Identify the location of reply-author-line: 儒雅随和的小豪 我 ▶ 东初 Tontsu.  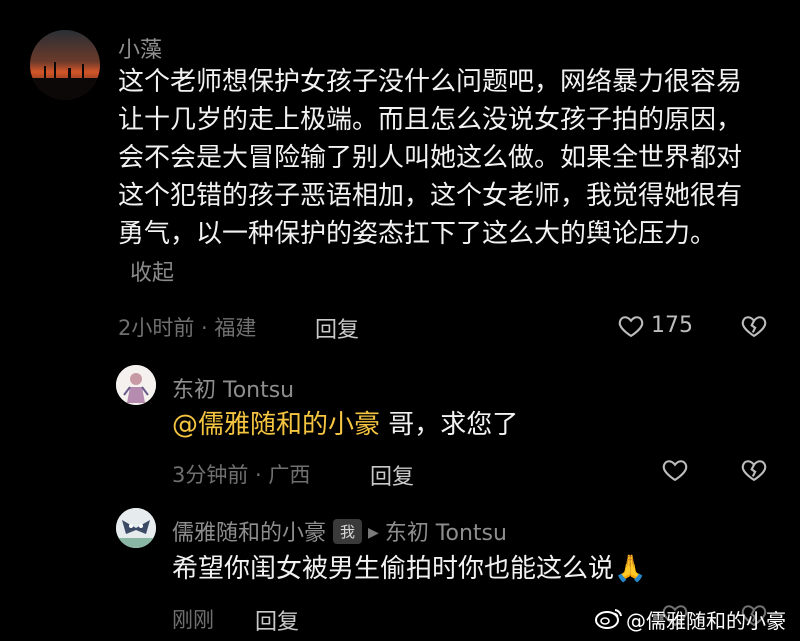
(339, 531).